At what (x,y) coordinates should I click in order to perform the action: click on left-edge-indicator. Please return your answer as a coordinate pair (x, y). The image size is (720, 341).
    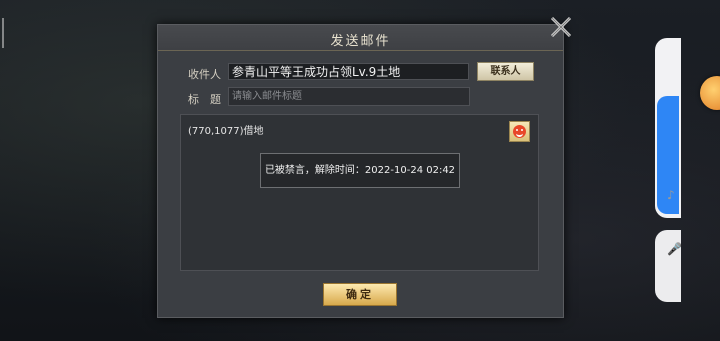
    Looking at the image, I should click on (3, 33).